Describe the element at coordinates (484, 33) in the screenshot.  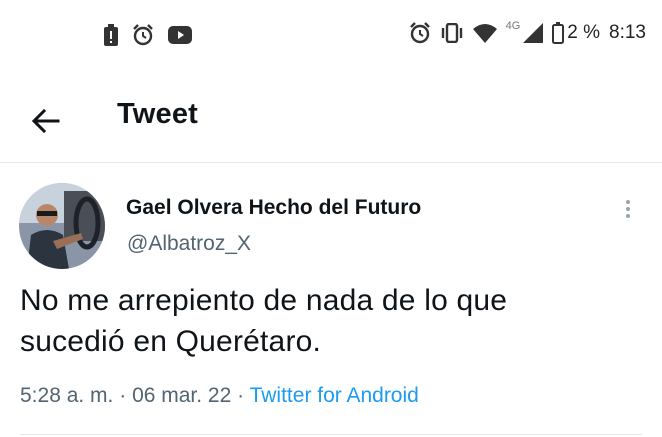
I see `wifi-icon` at that location.